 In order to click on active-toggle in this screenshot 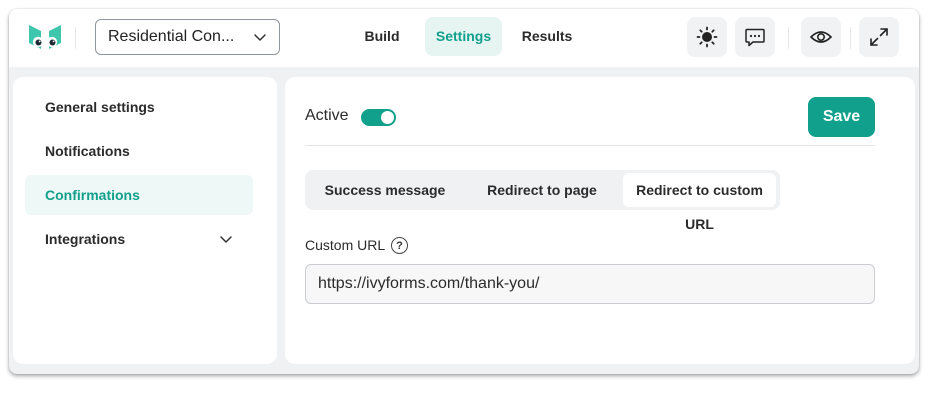, I will do `click(378, 117)`.